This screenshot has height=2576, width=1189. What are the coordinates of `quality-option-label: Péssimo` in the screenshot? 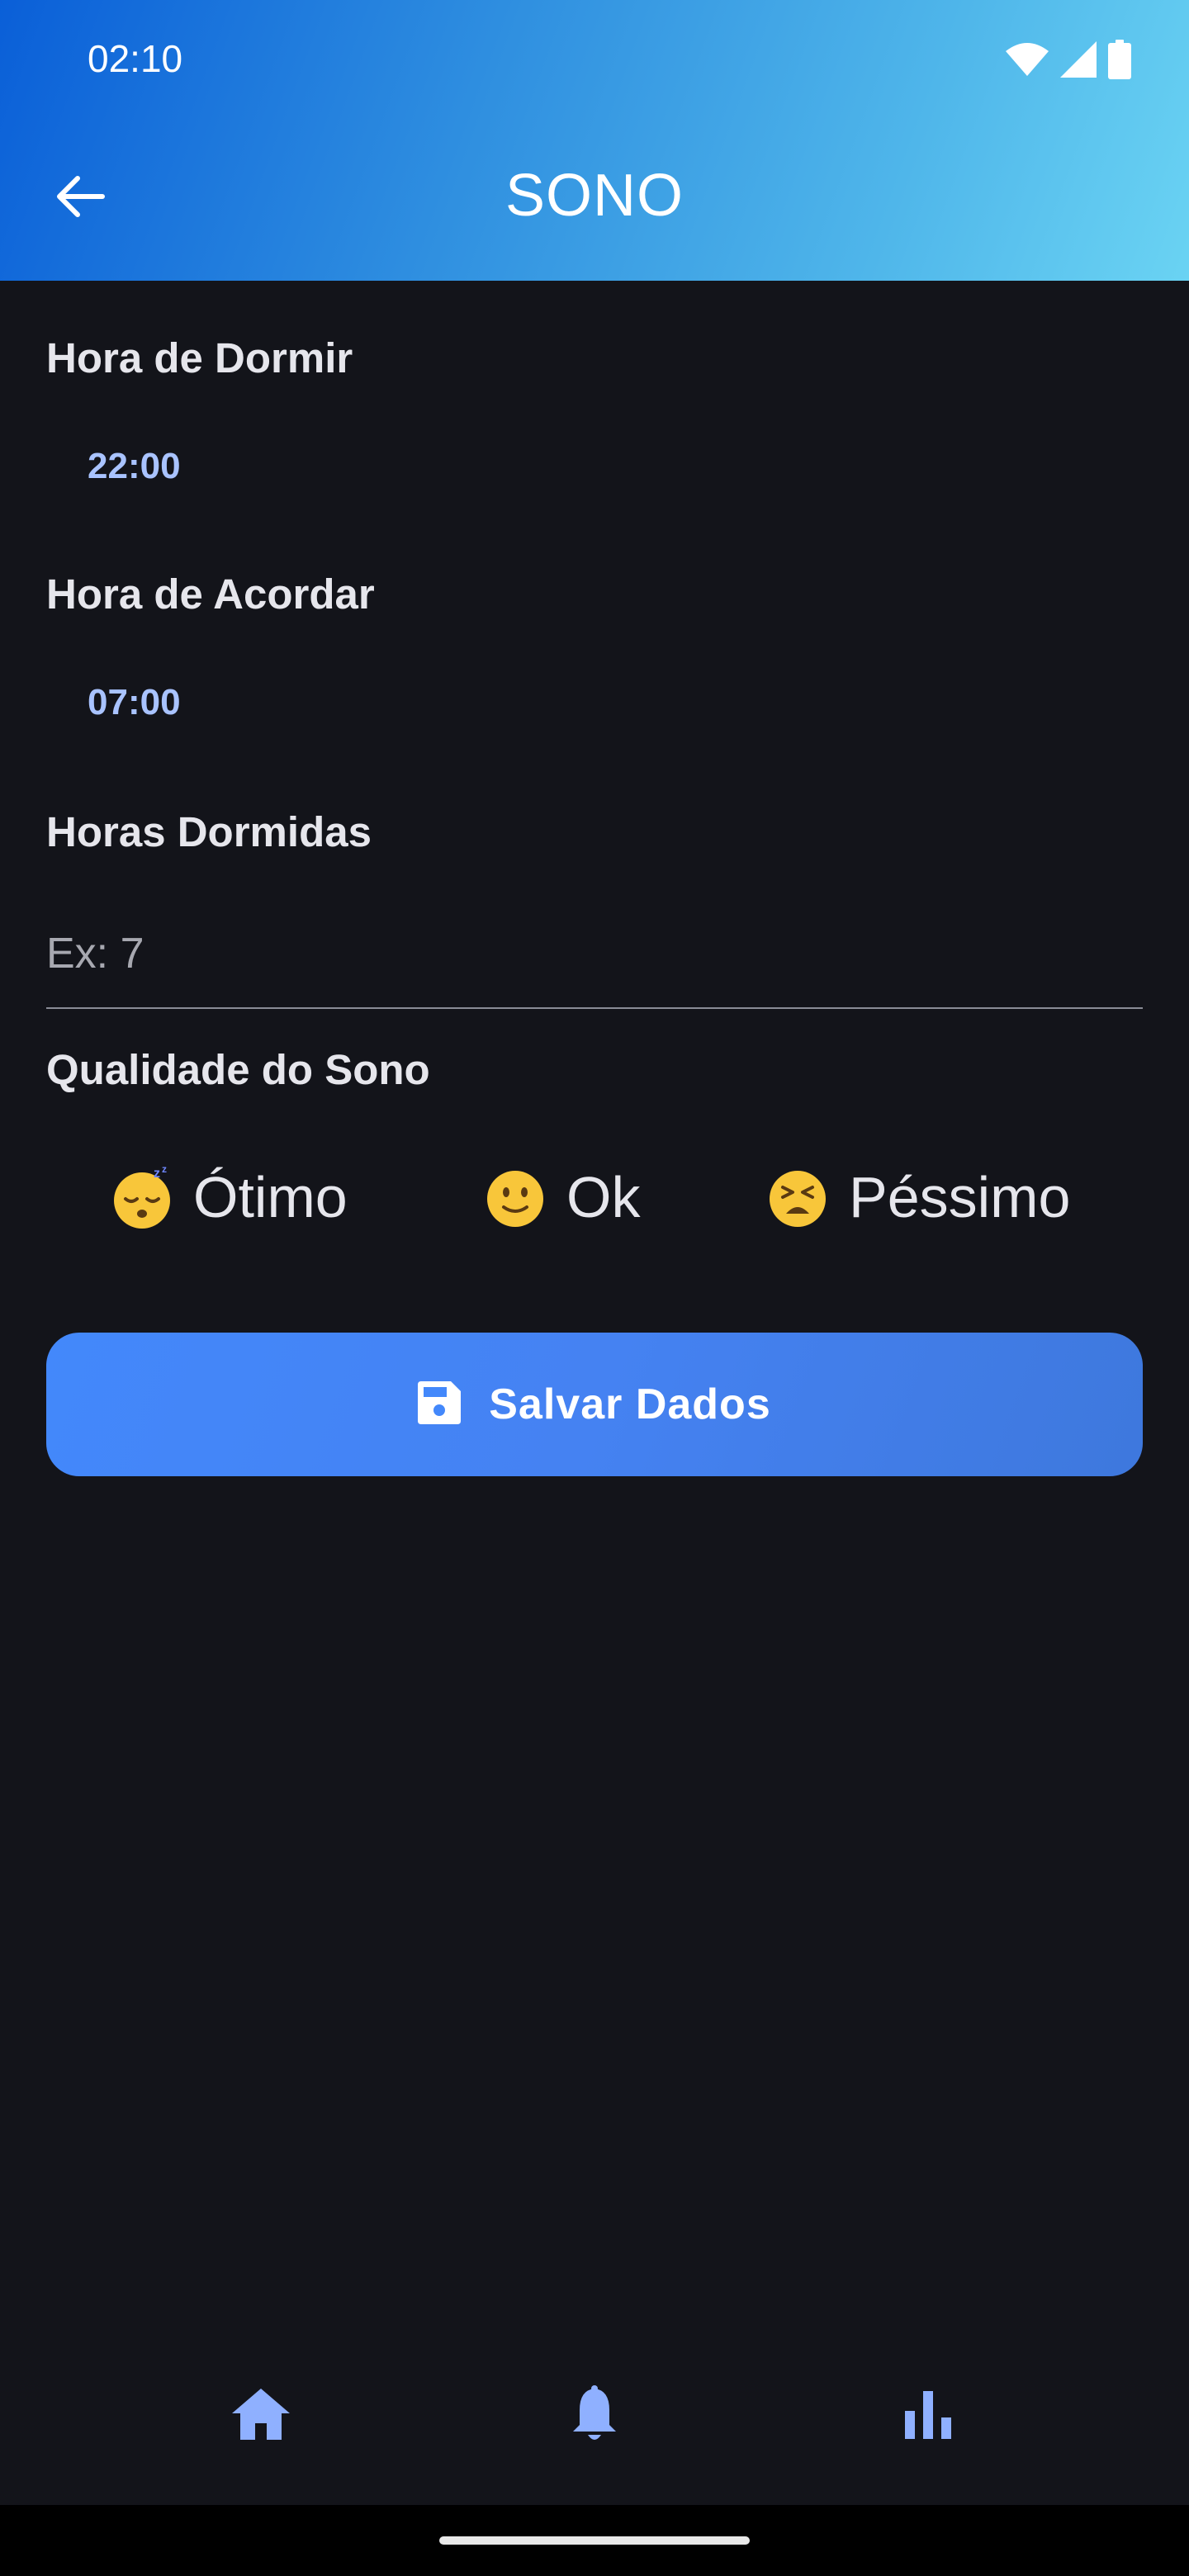 It's located at (960, 1197).